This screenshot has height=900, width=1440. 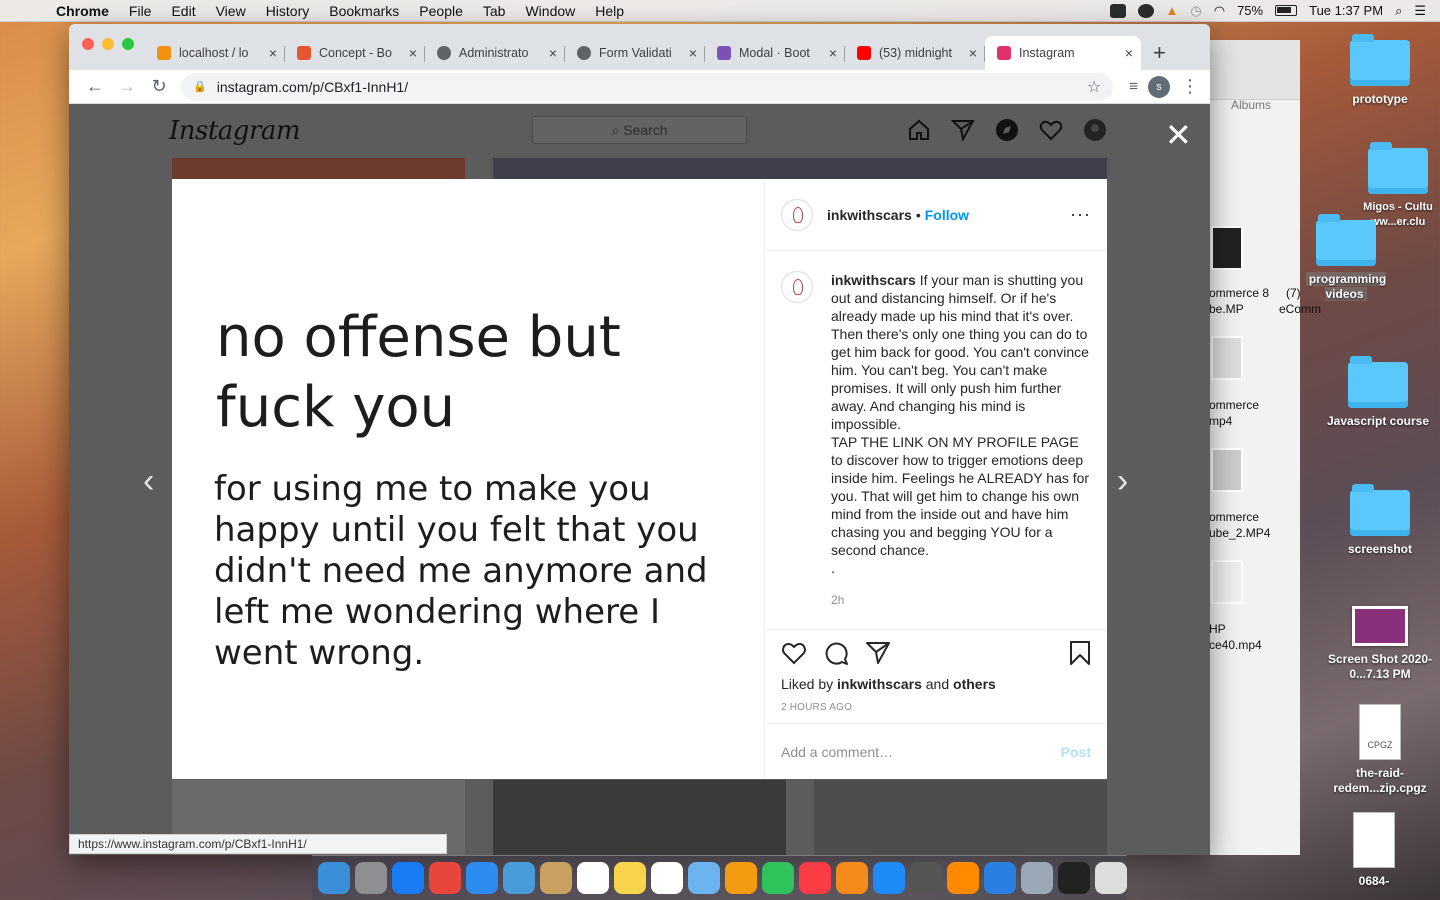 What do you see at coordinates (947, 215) in the screenshot?
I see `follow-button: Follow` at bounding box center [947, 215].